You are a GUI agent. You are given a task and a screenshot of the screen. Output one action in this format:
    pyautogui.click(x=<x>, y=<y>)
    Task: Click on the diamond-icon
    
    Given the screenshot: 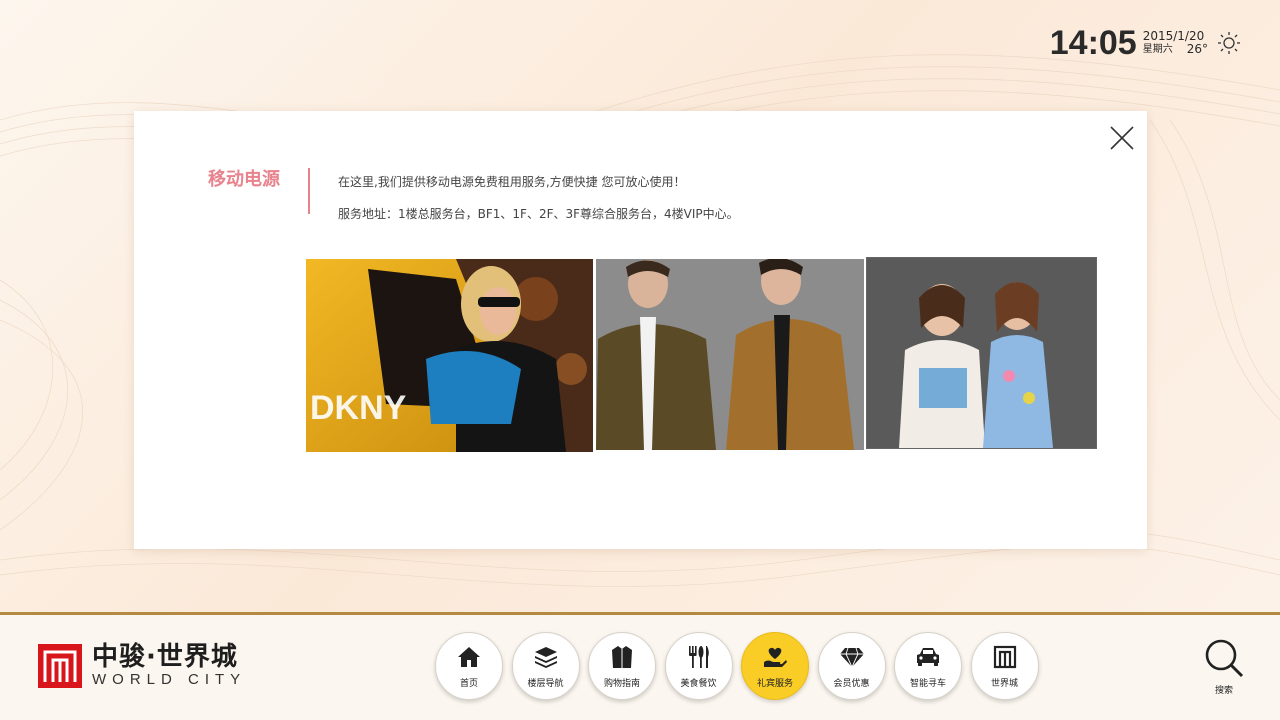 What is the action you would take?
    pyautogui.click(x=851, y=657)
    